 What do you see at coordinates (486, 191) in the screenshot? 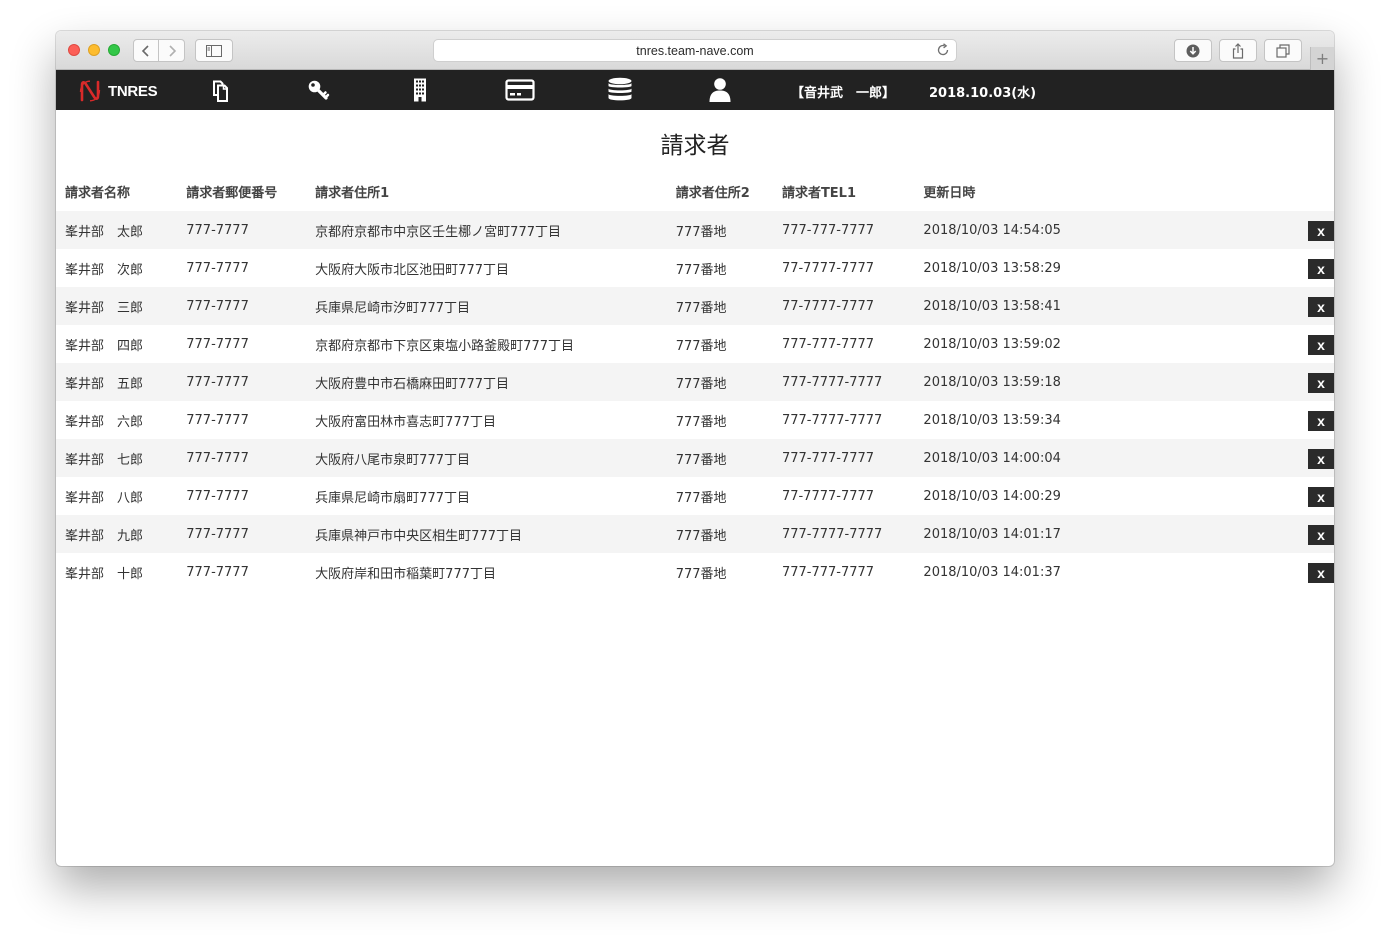
I see `column-header-address-1: 請求者住所1` at bounding box center [486, 191].